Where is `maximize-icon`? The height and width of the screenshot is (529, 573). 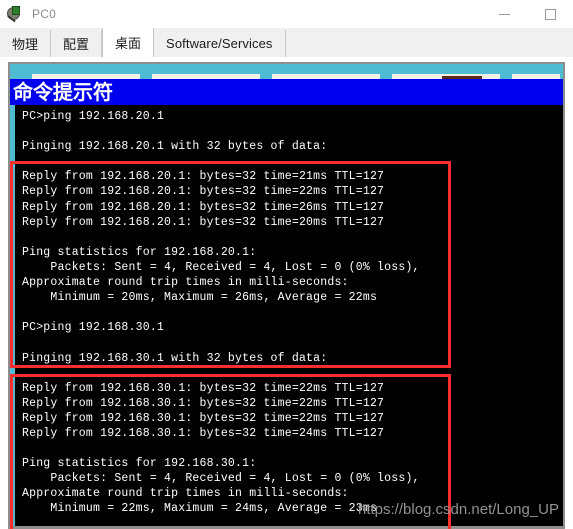 maximize-icon is located at coordinates (550, 14).